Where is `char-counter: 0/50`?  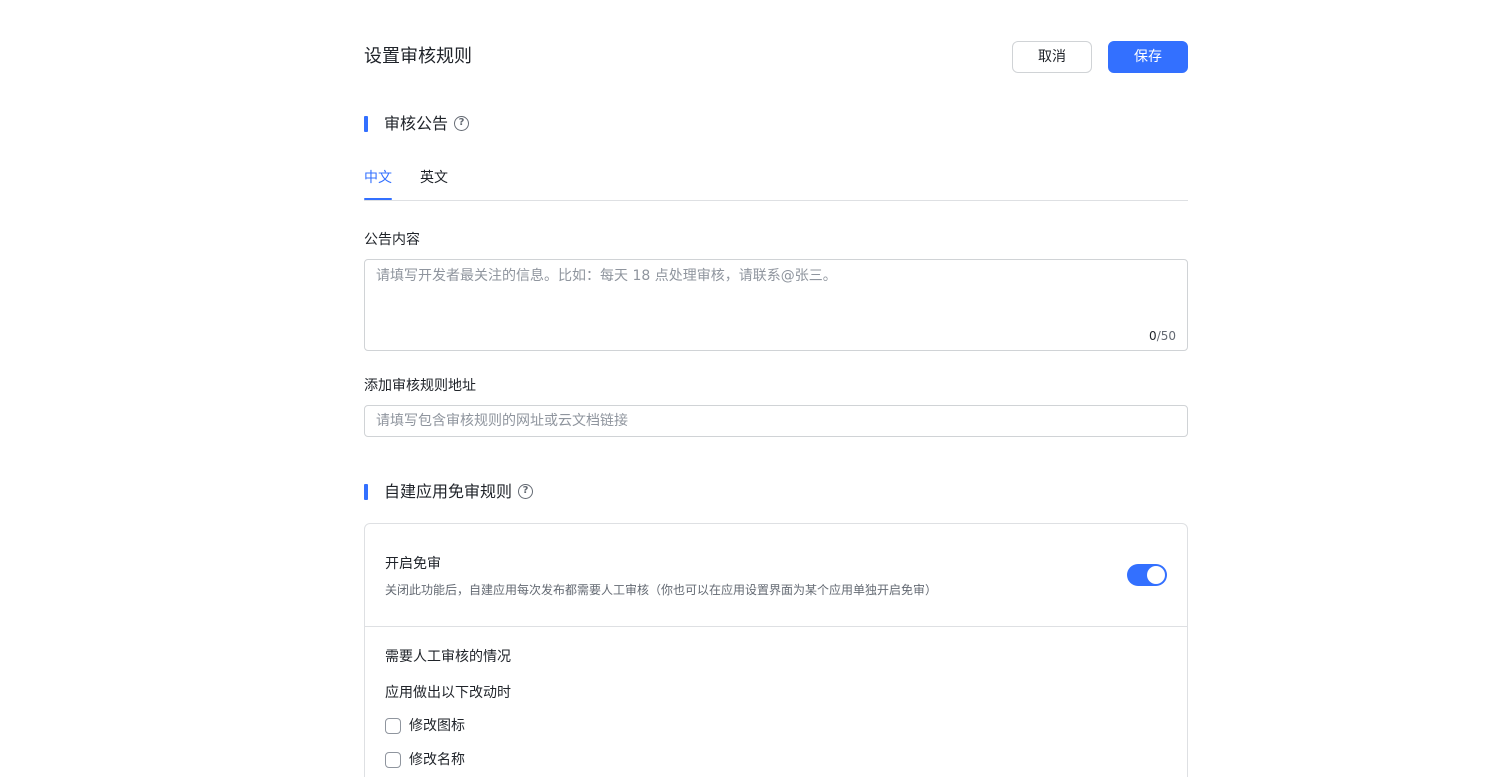
char-counter: 0/50 is located at coordinates (1162, 336).